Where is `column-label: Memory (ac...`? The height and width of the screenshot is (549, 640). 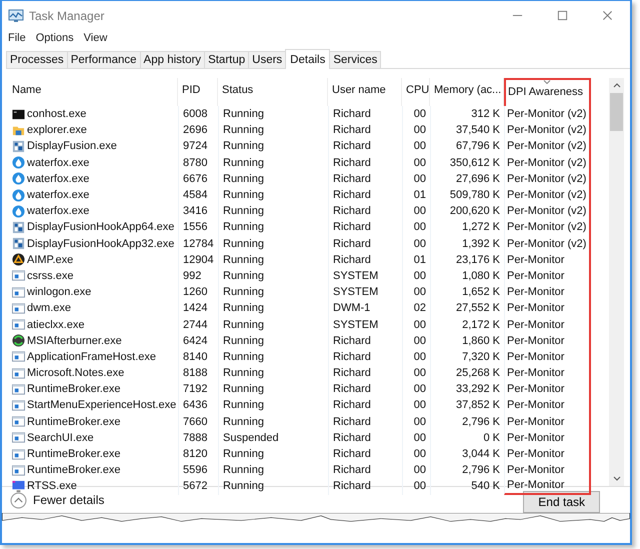
column-label: Memory (ac... is located at coordinates (468, 90).